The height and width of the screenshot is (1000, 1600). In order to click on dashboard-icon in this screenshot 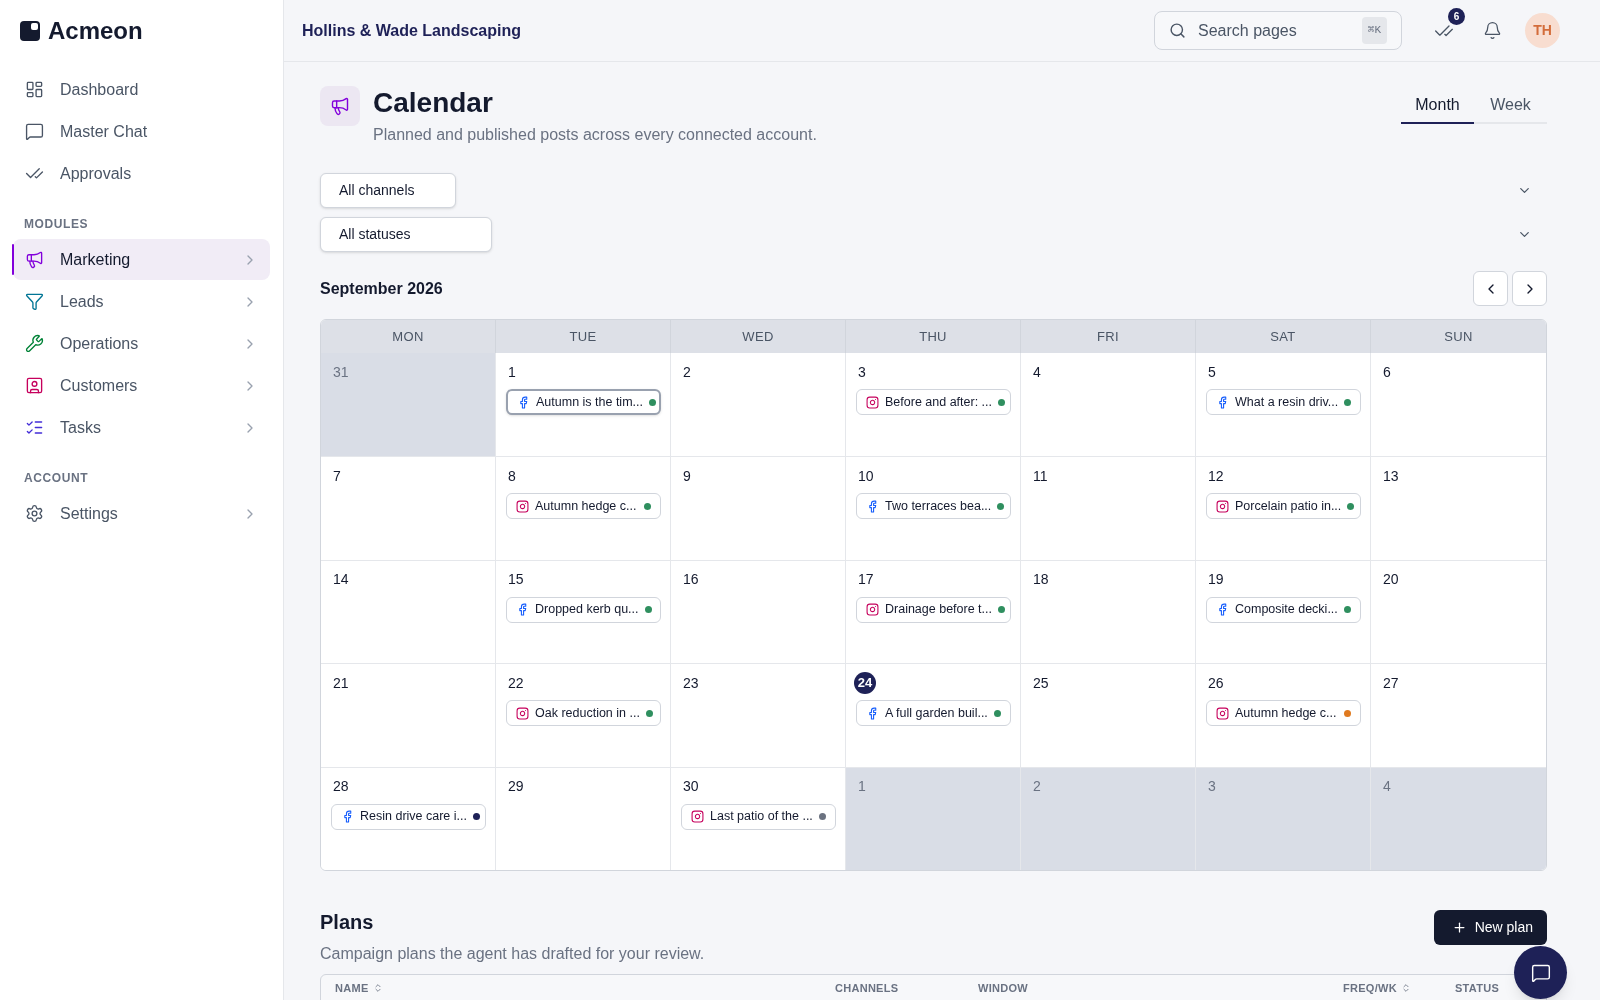, I will do `click(34, 89)`.